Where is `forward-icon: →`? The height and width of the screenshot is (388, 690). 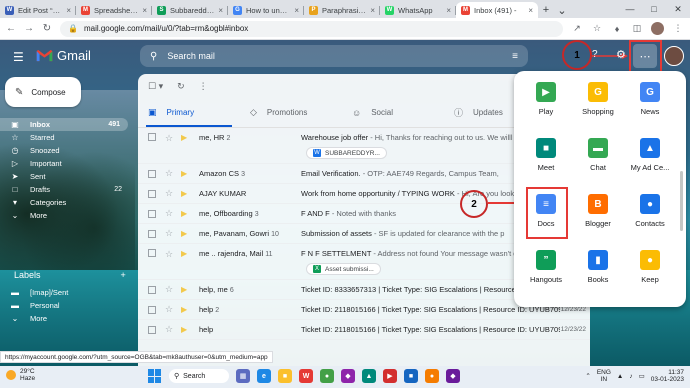
forward-icon: → is located at coordinates (29, 28).